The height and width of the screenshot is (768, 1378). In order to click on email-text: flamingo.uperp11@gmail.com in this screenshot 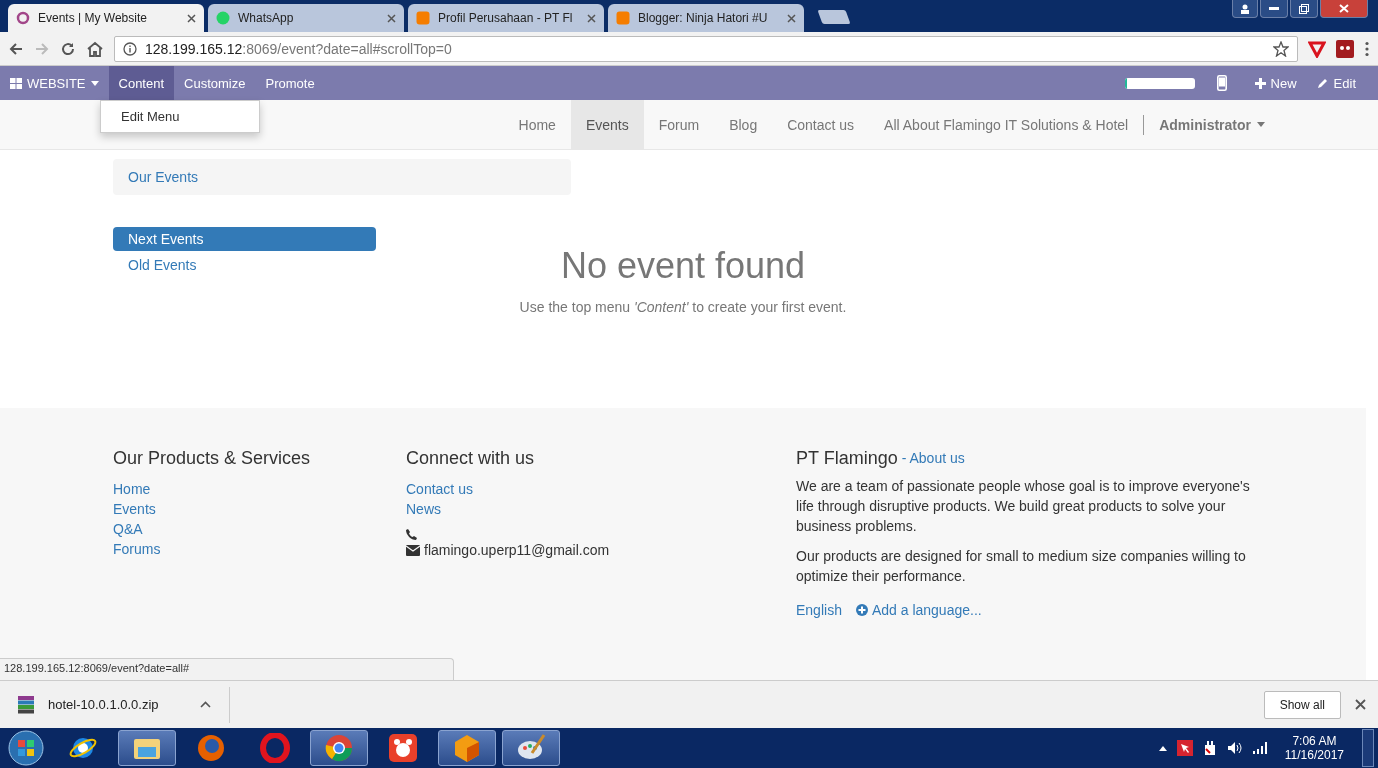, I will do `click(517, 550)`.